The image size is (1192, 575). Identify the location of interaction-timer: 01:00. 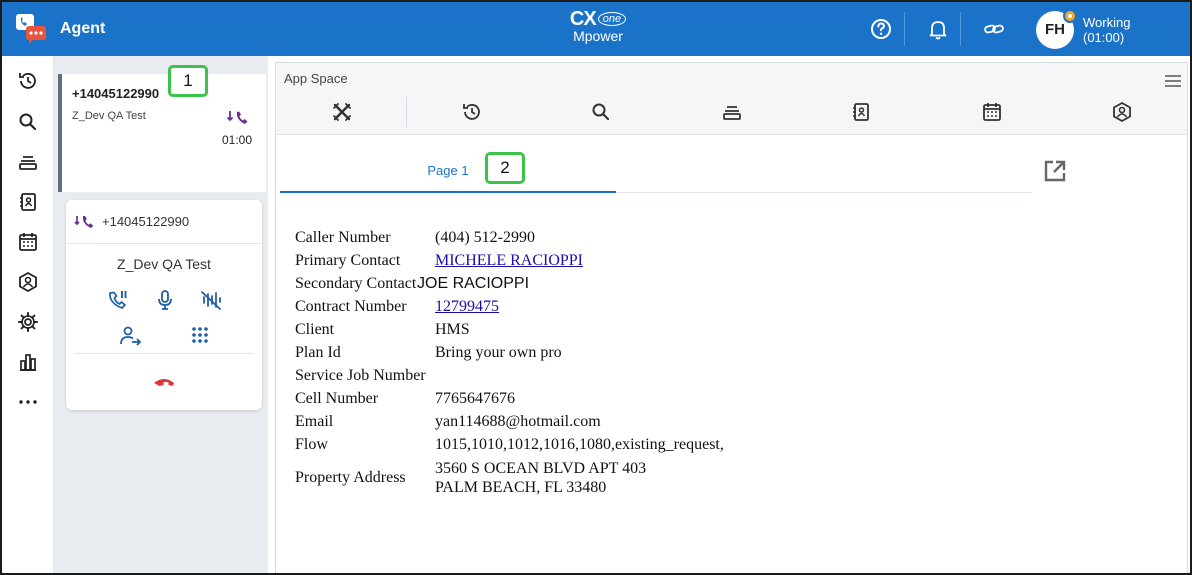
(237, 140).